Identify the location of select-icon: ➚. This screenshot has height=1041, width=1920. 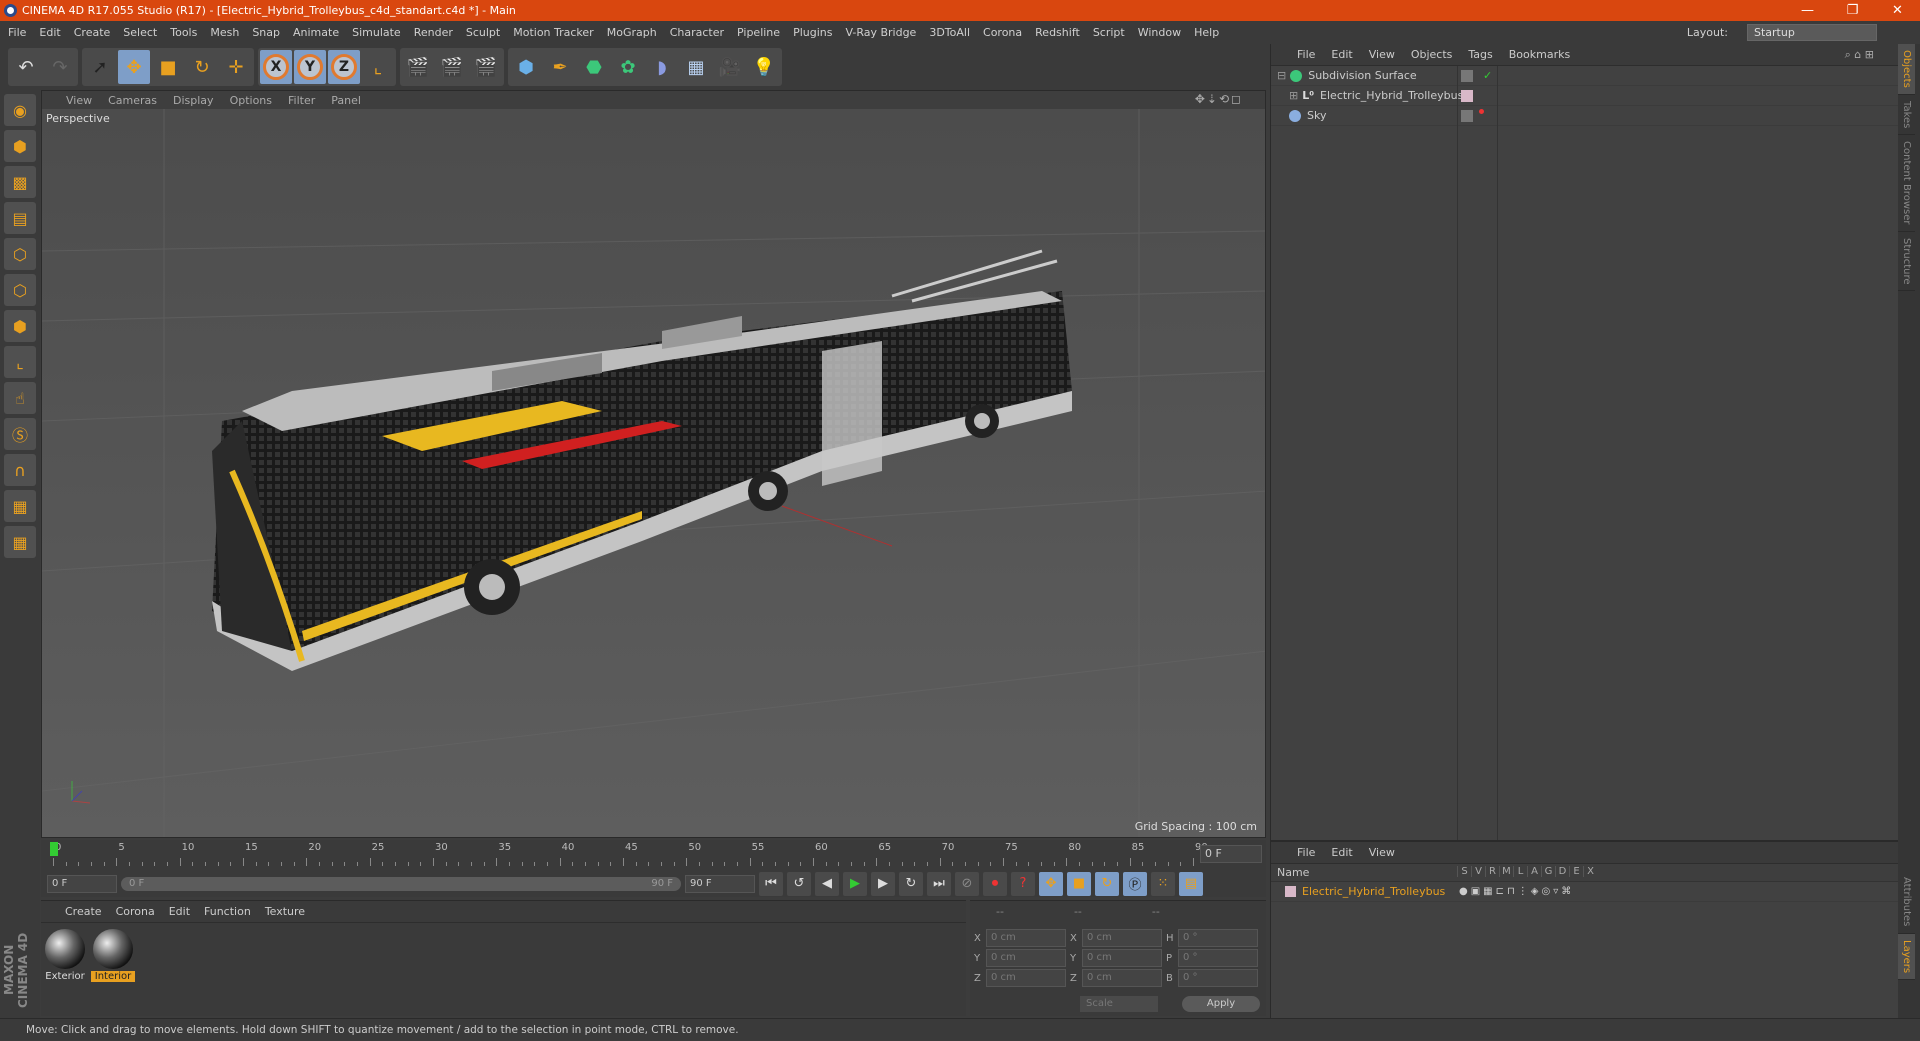
(100, 67).